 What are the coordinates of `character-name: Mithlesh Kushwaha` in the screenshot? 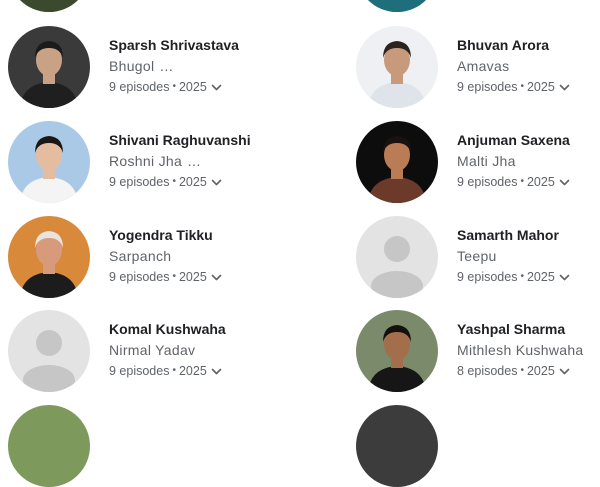 It's located at (528, 350).